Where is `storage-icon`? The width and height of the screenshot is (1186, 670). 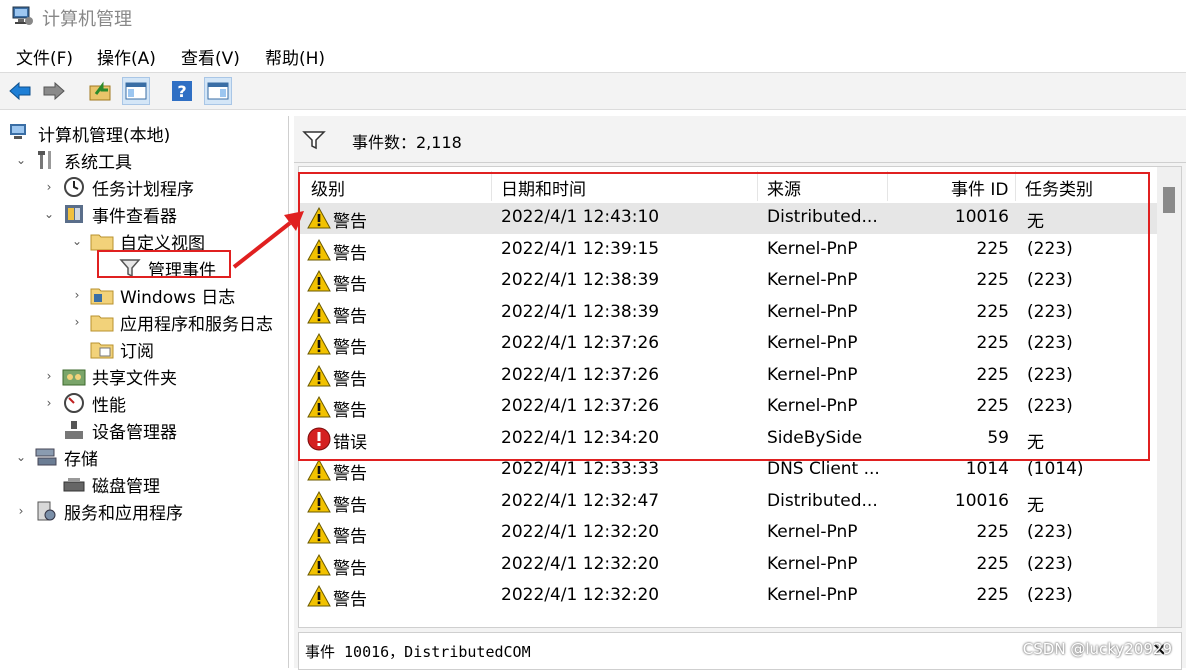 storage-icon is located at coordinates (46, 457).